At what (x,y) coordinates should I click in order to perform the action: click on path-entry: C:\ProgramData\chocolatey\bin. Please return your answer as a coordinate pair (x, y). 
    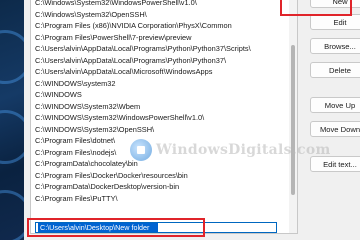
    Looking at the image, I should click on (159, 164).